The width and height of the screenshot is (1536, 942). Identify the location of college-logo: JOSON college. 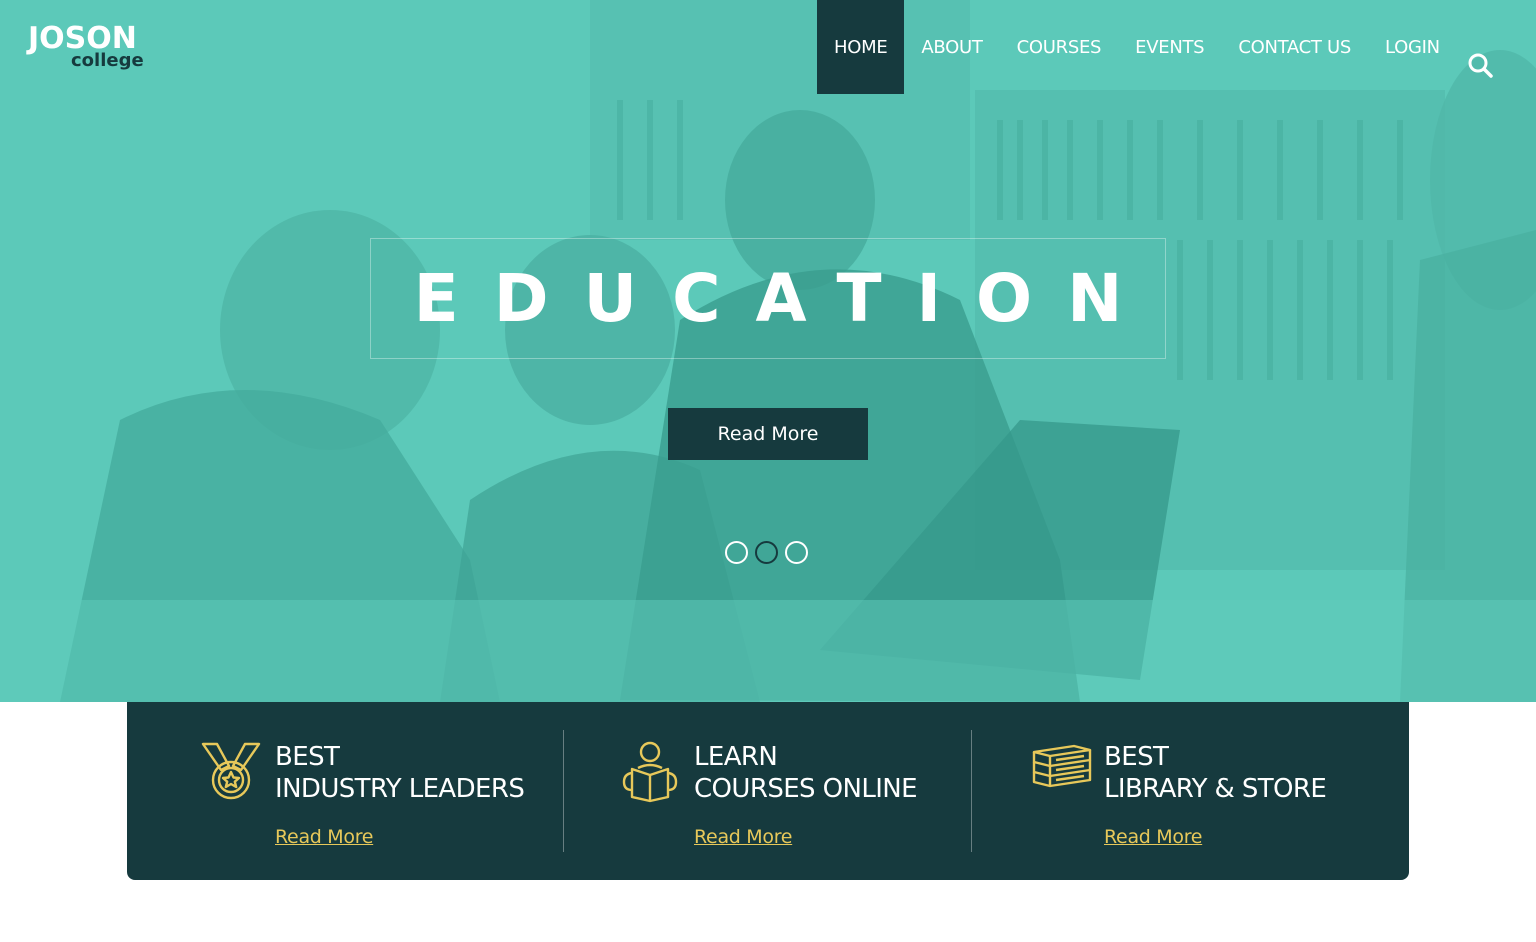
(88, 49).